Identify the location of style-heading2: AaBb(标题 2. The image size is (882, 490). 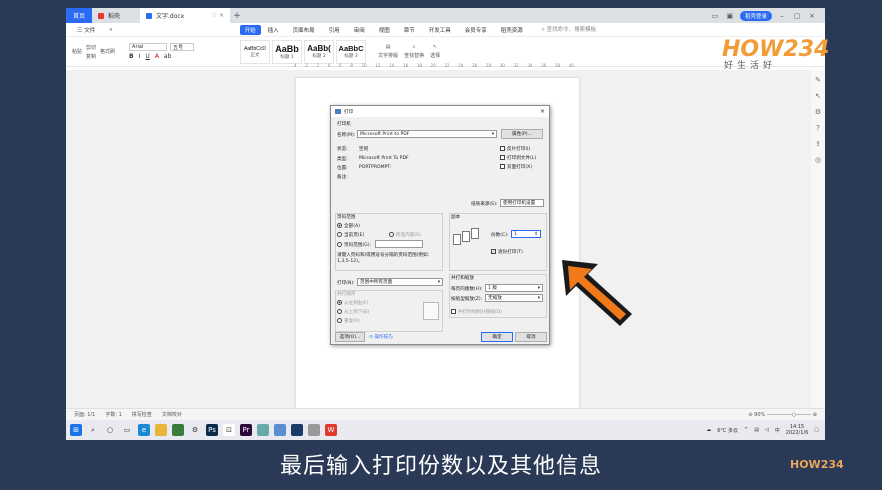
(319, 51).